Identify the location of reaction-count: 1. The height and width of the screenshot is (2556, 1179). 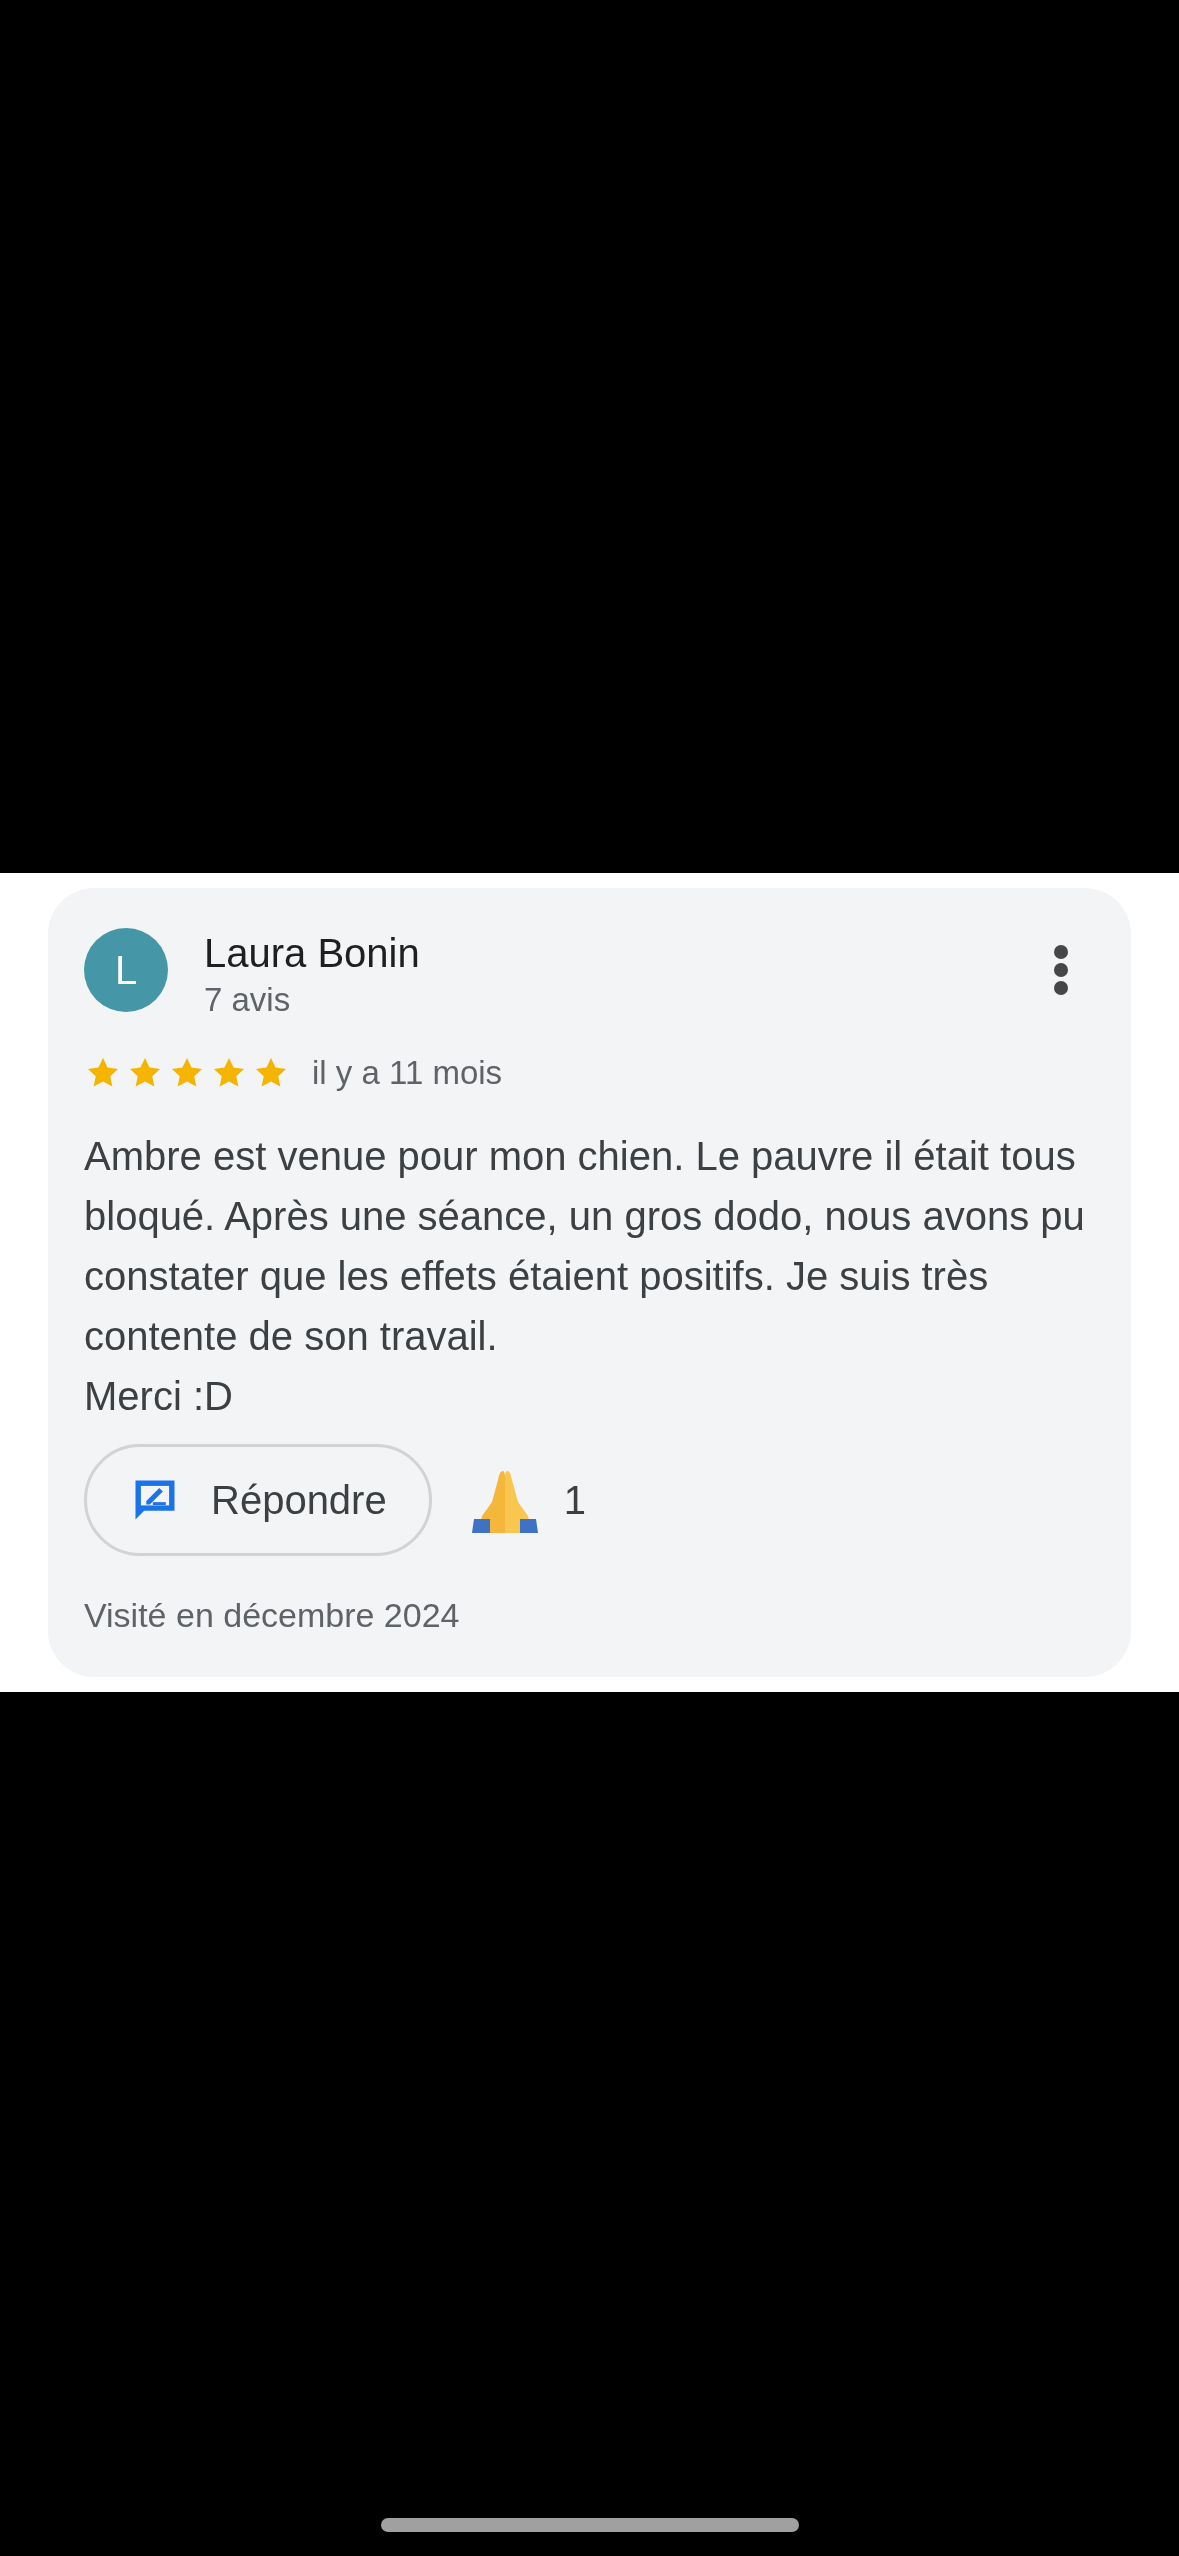
(574, 1500).